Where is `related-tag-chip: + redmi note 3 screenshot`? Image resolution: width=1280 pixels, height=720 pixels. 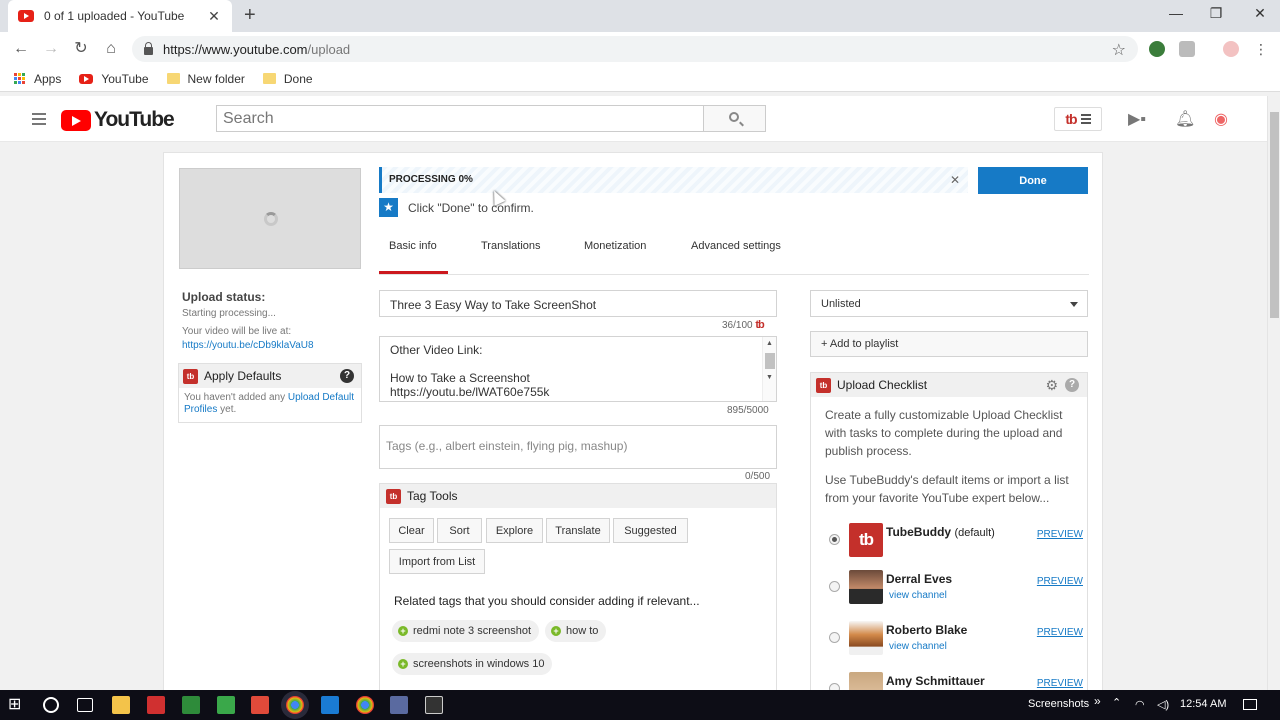 related-tag-chip: + redmi note 3 screenshot is located at coordinates (466, 631).